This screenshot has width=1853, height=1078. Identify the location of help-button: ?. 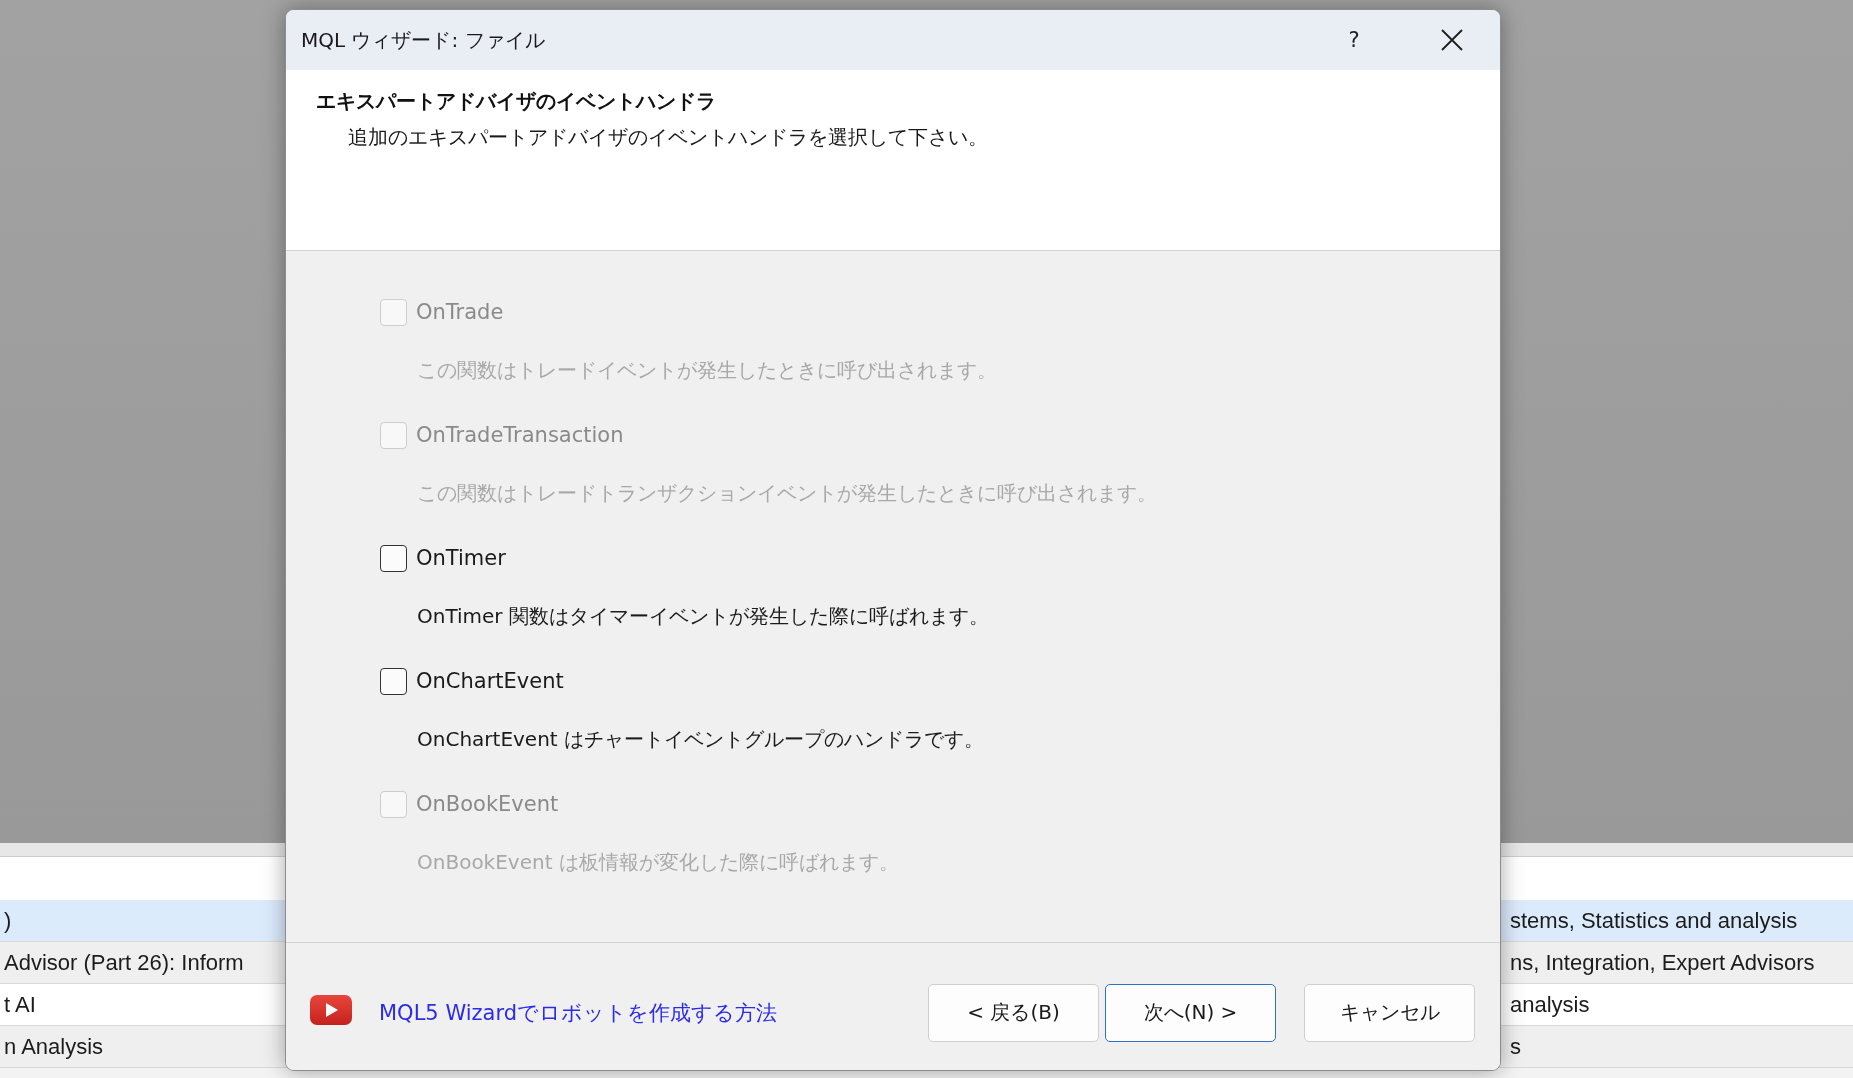
(1354, 40).